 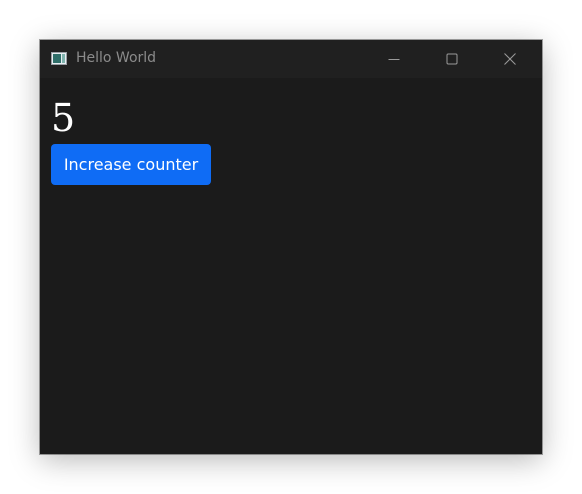 I want to click on application-window-icon, so click(x=59, y=58).